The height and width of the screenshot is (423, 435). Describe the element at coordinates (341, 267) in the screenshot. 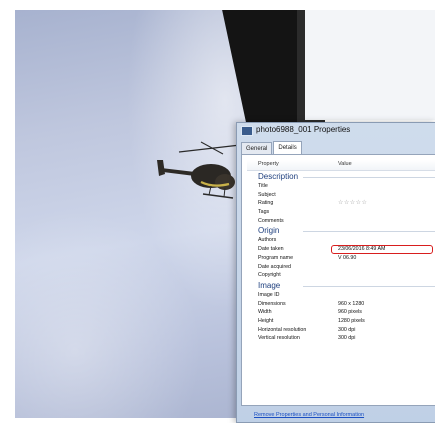

I see `property-row-date-acquired: Date acquired` at that location.